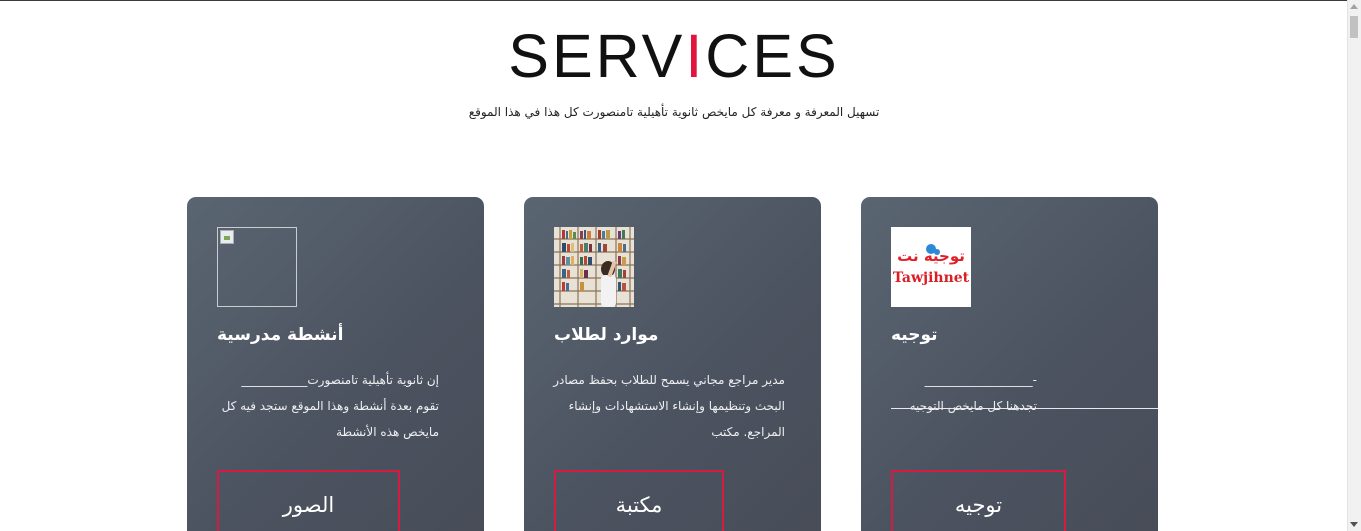  Describe the element at coordinates (257, 267) in the screenshot. I see `broken-image-icon` at that location.